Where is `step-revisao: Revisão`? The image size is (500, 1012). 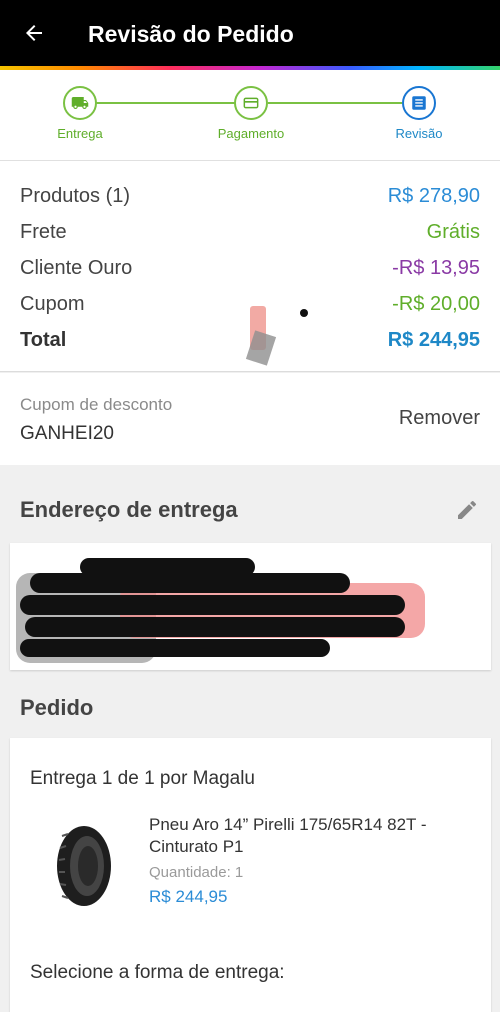
step-revisao: Revisão is located at coordinates (419, 114).